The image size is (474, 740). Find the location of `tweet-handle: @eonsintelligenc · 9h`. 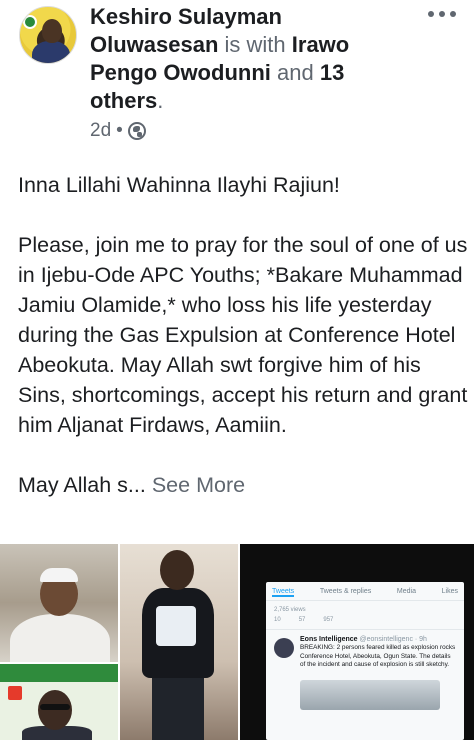

tweet-handle: @eonsintelligenc · 9h is located at coordinates (393, 639).